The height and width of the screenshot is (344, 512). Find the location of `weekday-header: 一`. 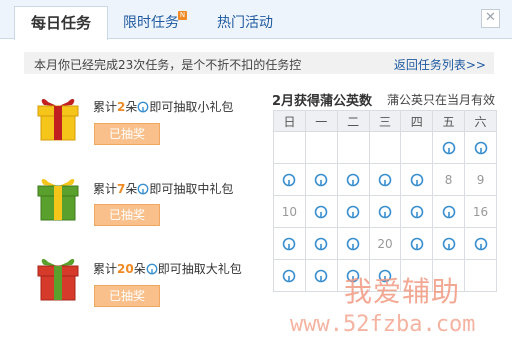

weekday-header: 一 is located at coordinates (321, 121).